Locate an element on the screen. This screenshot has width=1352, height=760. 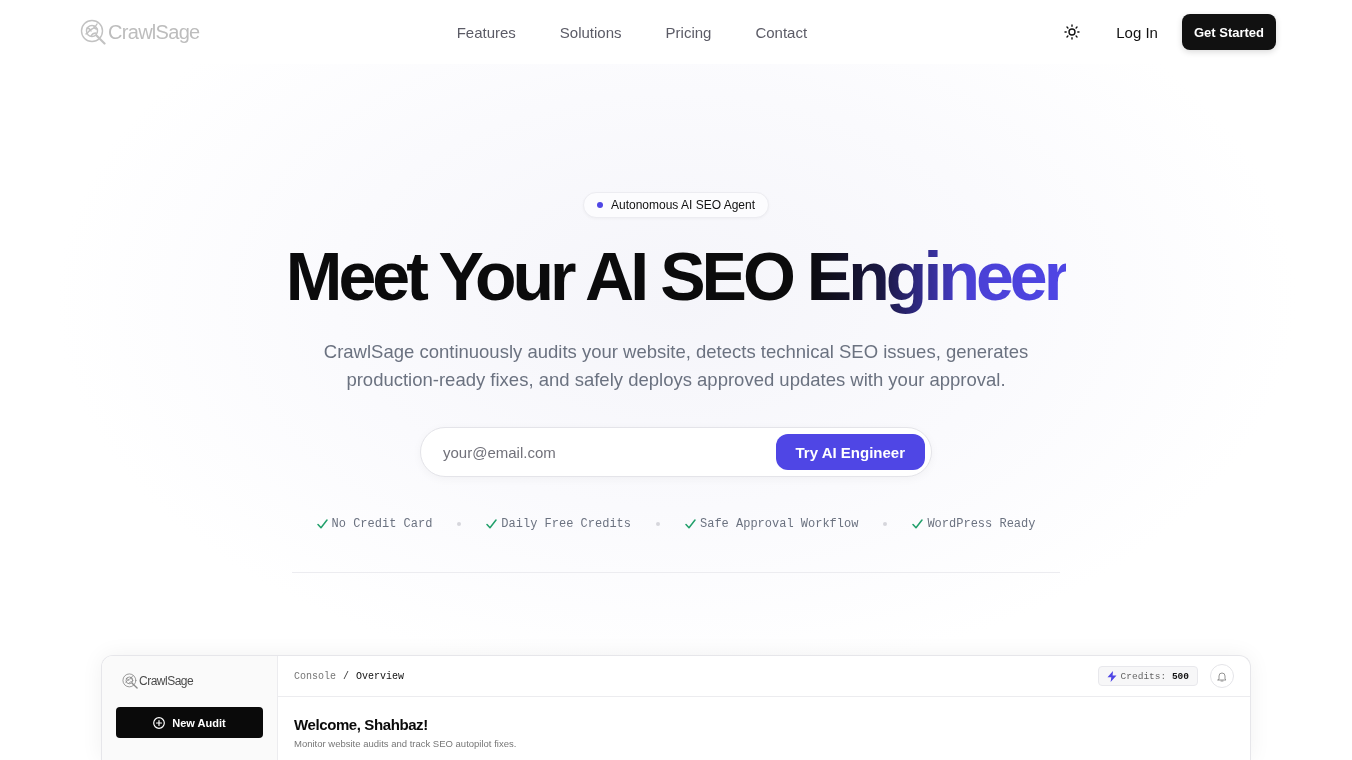
nav-link: Features is located at coordinates (486, 32).